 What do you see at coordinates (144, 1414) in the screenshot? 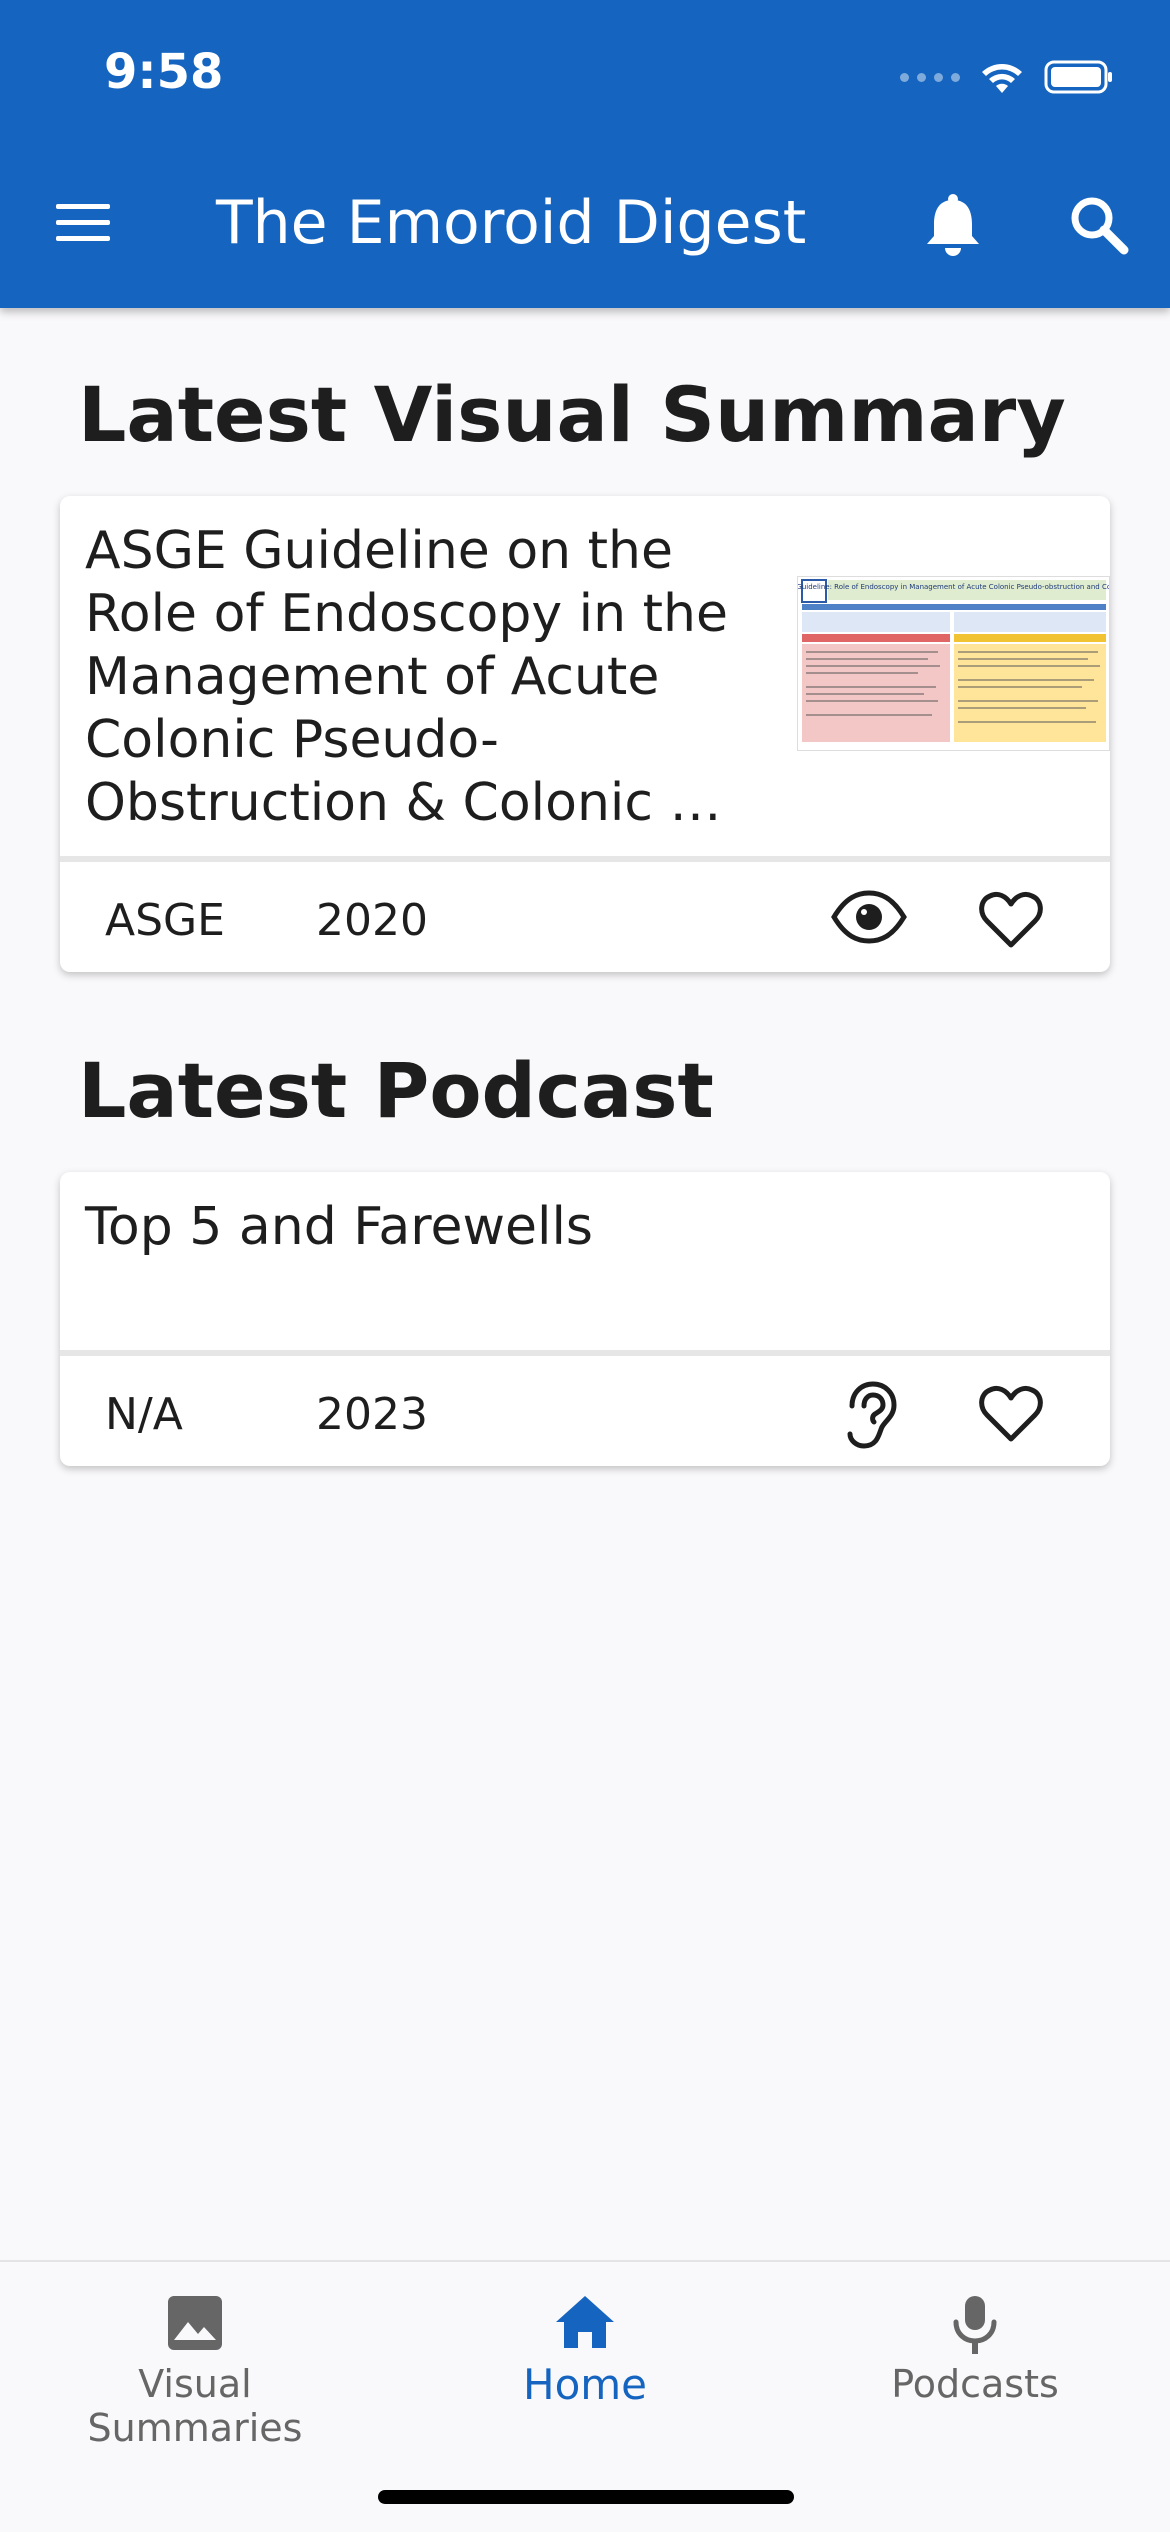
I see `podcast-source: N/A` at bounding box center [144, 1414].